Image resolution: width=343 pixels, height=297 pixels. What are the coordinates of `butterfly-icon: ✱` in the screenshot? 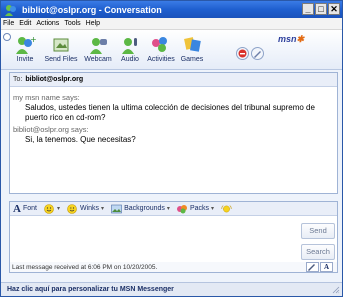 It's located at (300, 39).